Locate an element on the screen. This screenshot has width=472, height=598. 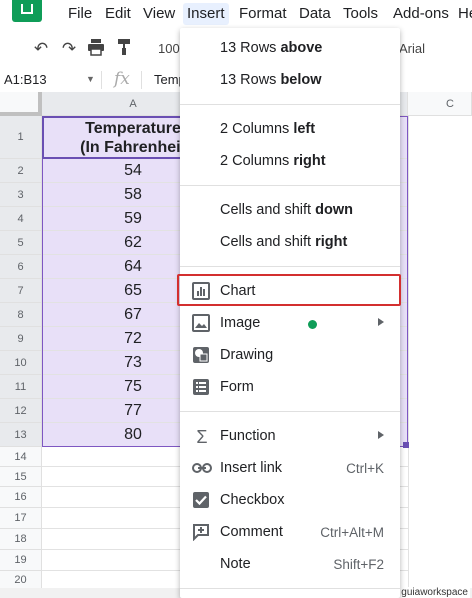
menu-view: View is located at coordinates (159, 14).